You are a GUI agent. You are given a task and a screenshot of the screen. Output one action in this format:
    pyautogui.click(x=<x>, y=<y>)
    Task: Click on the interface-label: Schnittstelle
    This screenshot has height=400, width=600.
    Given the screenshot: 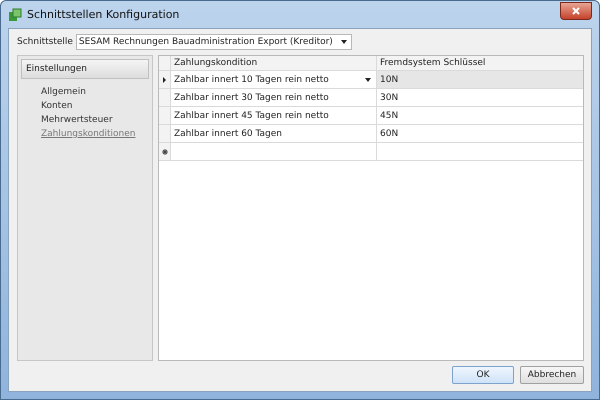 What is the action you would take?
    pyautogui.click(x=45, y=41)
    